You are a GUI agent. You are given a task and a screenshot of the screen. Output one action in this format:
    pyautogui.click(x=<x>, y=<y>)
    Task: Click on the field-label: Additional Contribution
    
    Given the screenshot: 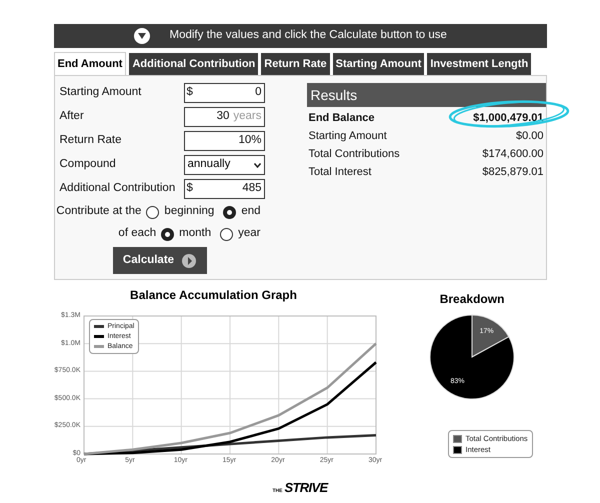 What is the action you would take?
    pyautogui.click(x=118, y=188)
    